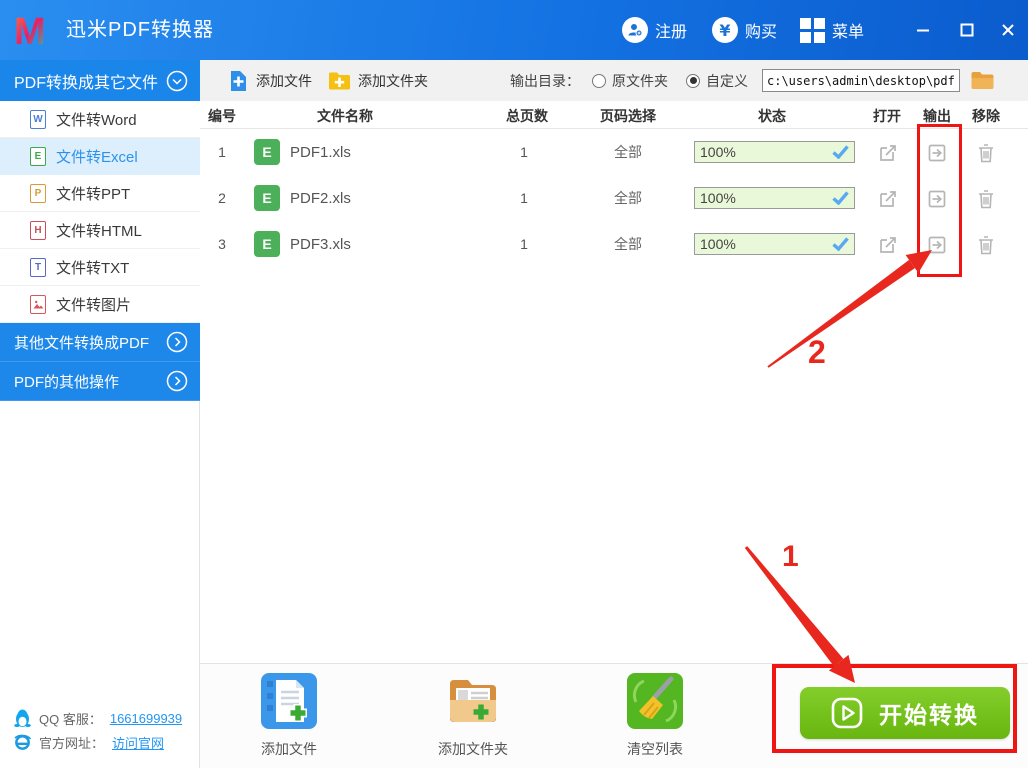 Image resolution: width=1028 pixels, height=768 pixels. Describe the element at coordinates (320, 152) in the screenshot. I see `file-name: PDF1.xls` at that location.